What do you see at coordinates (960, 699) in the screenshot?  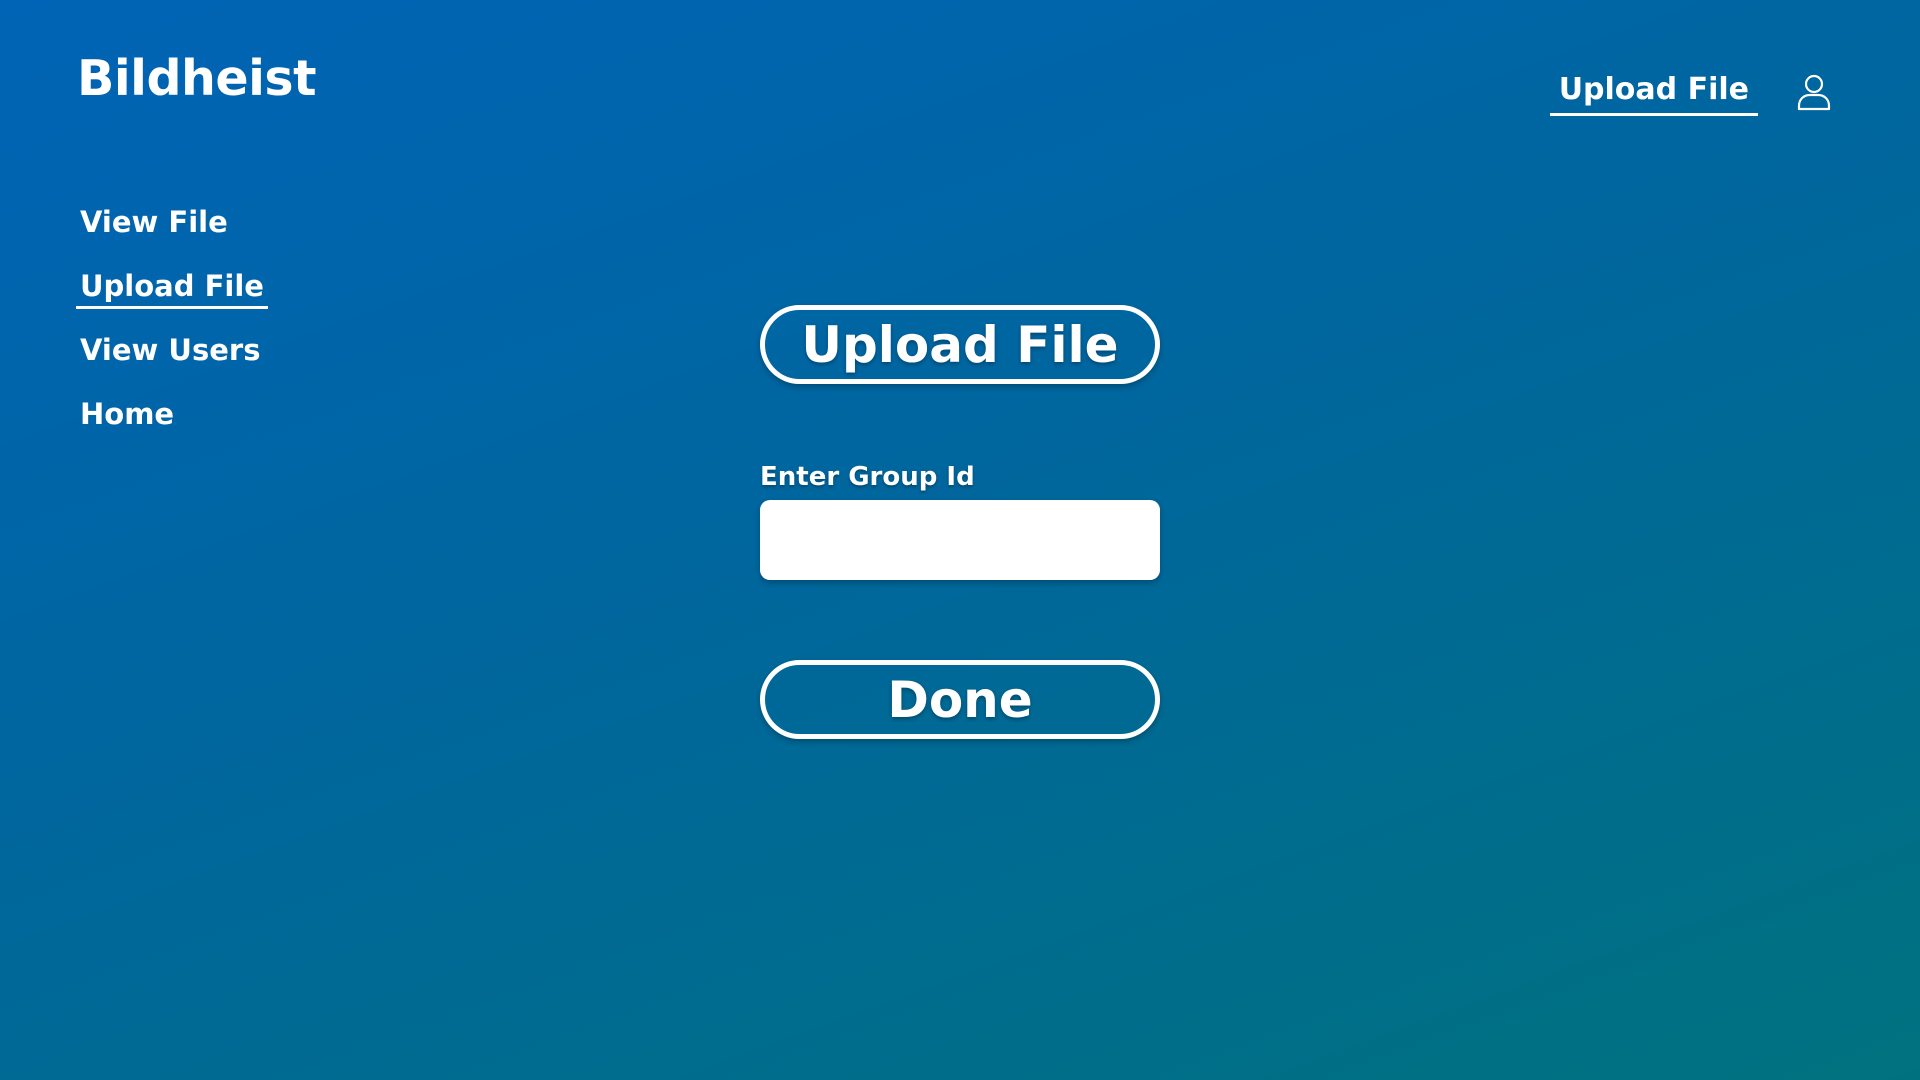 I see `done-button: Done` at bounding box center [960, 699].